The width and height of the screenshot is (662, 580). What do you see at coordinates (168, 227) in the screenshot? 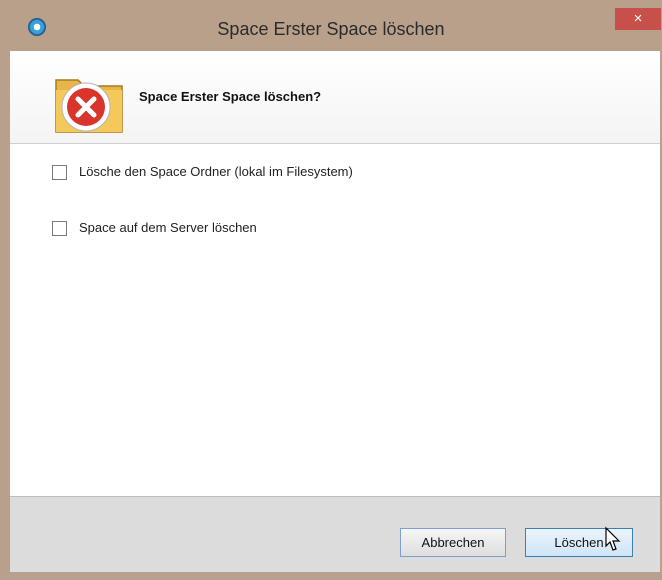
I see `option-label: Space auf dem Server löschen` at bounding box center [168, 227].